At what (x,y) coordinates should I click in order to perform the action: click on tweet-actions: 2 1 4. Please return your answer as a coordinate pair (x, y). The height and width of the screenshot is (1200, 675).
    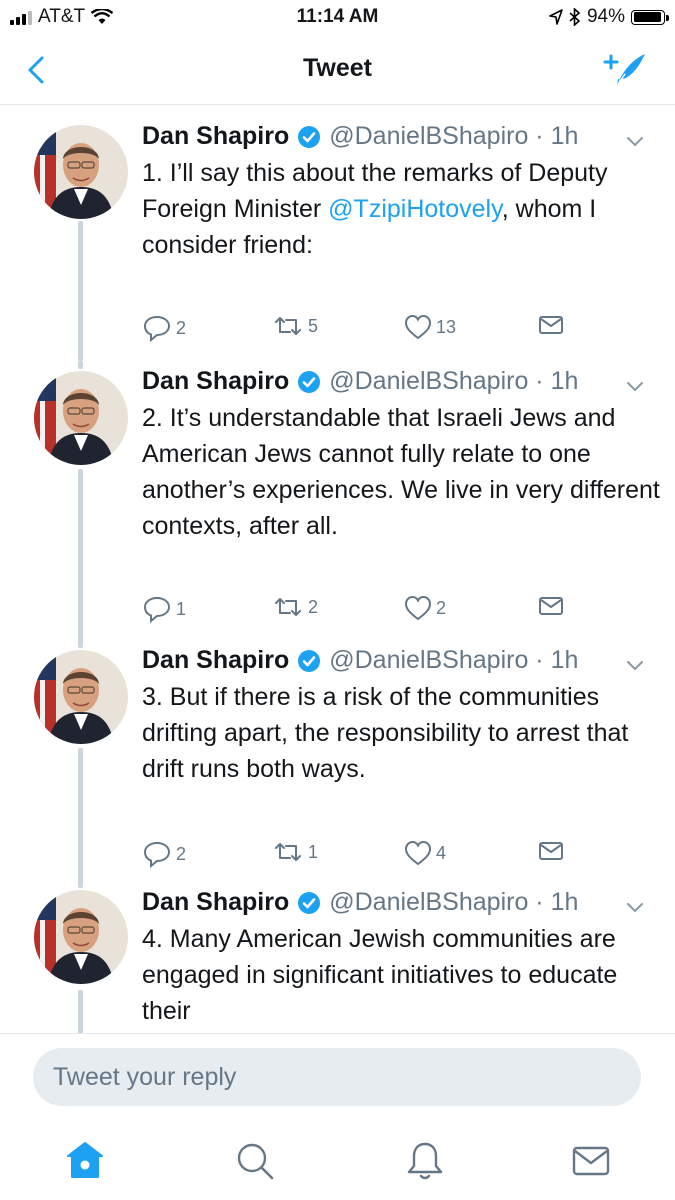
    Looking at the image, I should click on (387, 856).